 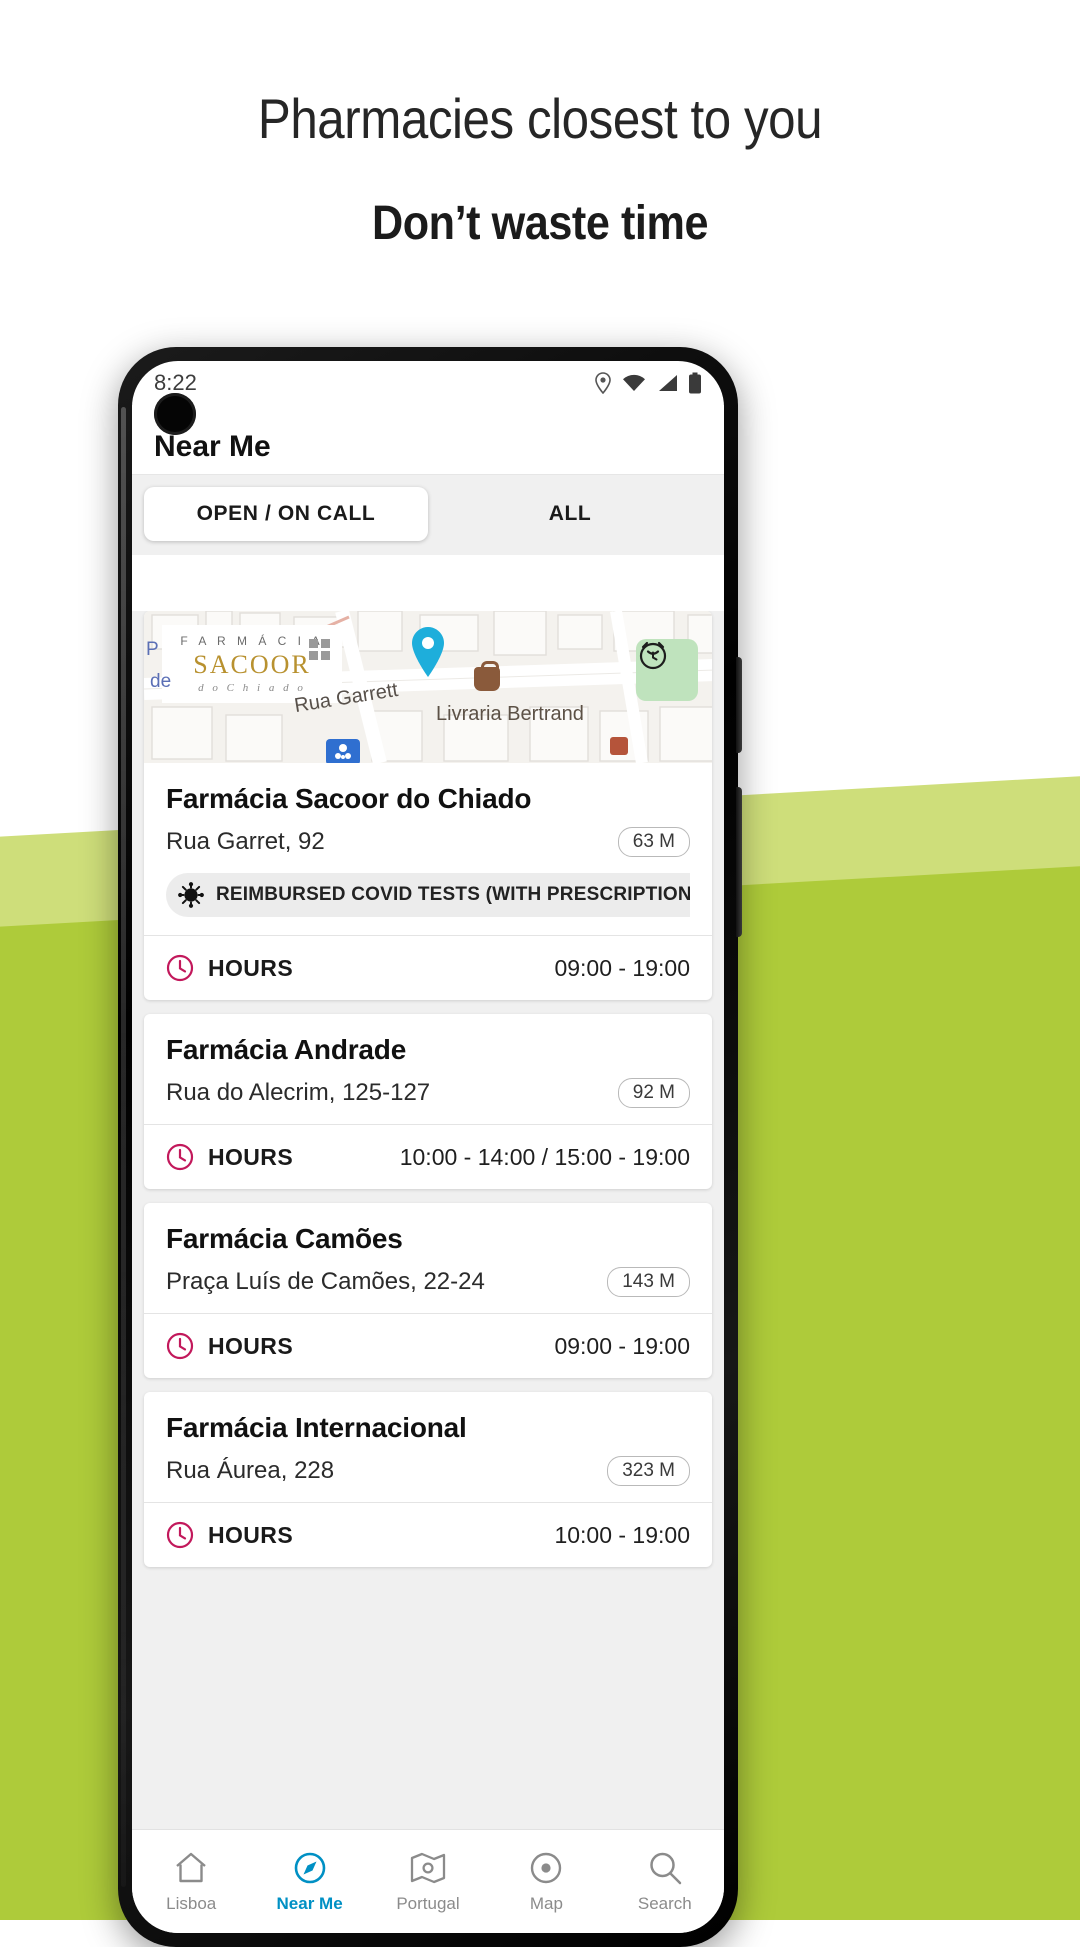 What do you see at coordinates (546, 1904) in the screenshot?
I see `nav-label: Map` at bounding box center [546, 1904].